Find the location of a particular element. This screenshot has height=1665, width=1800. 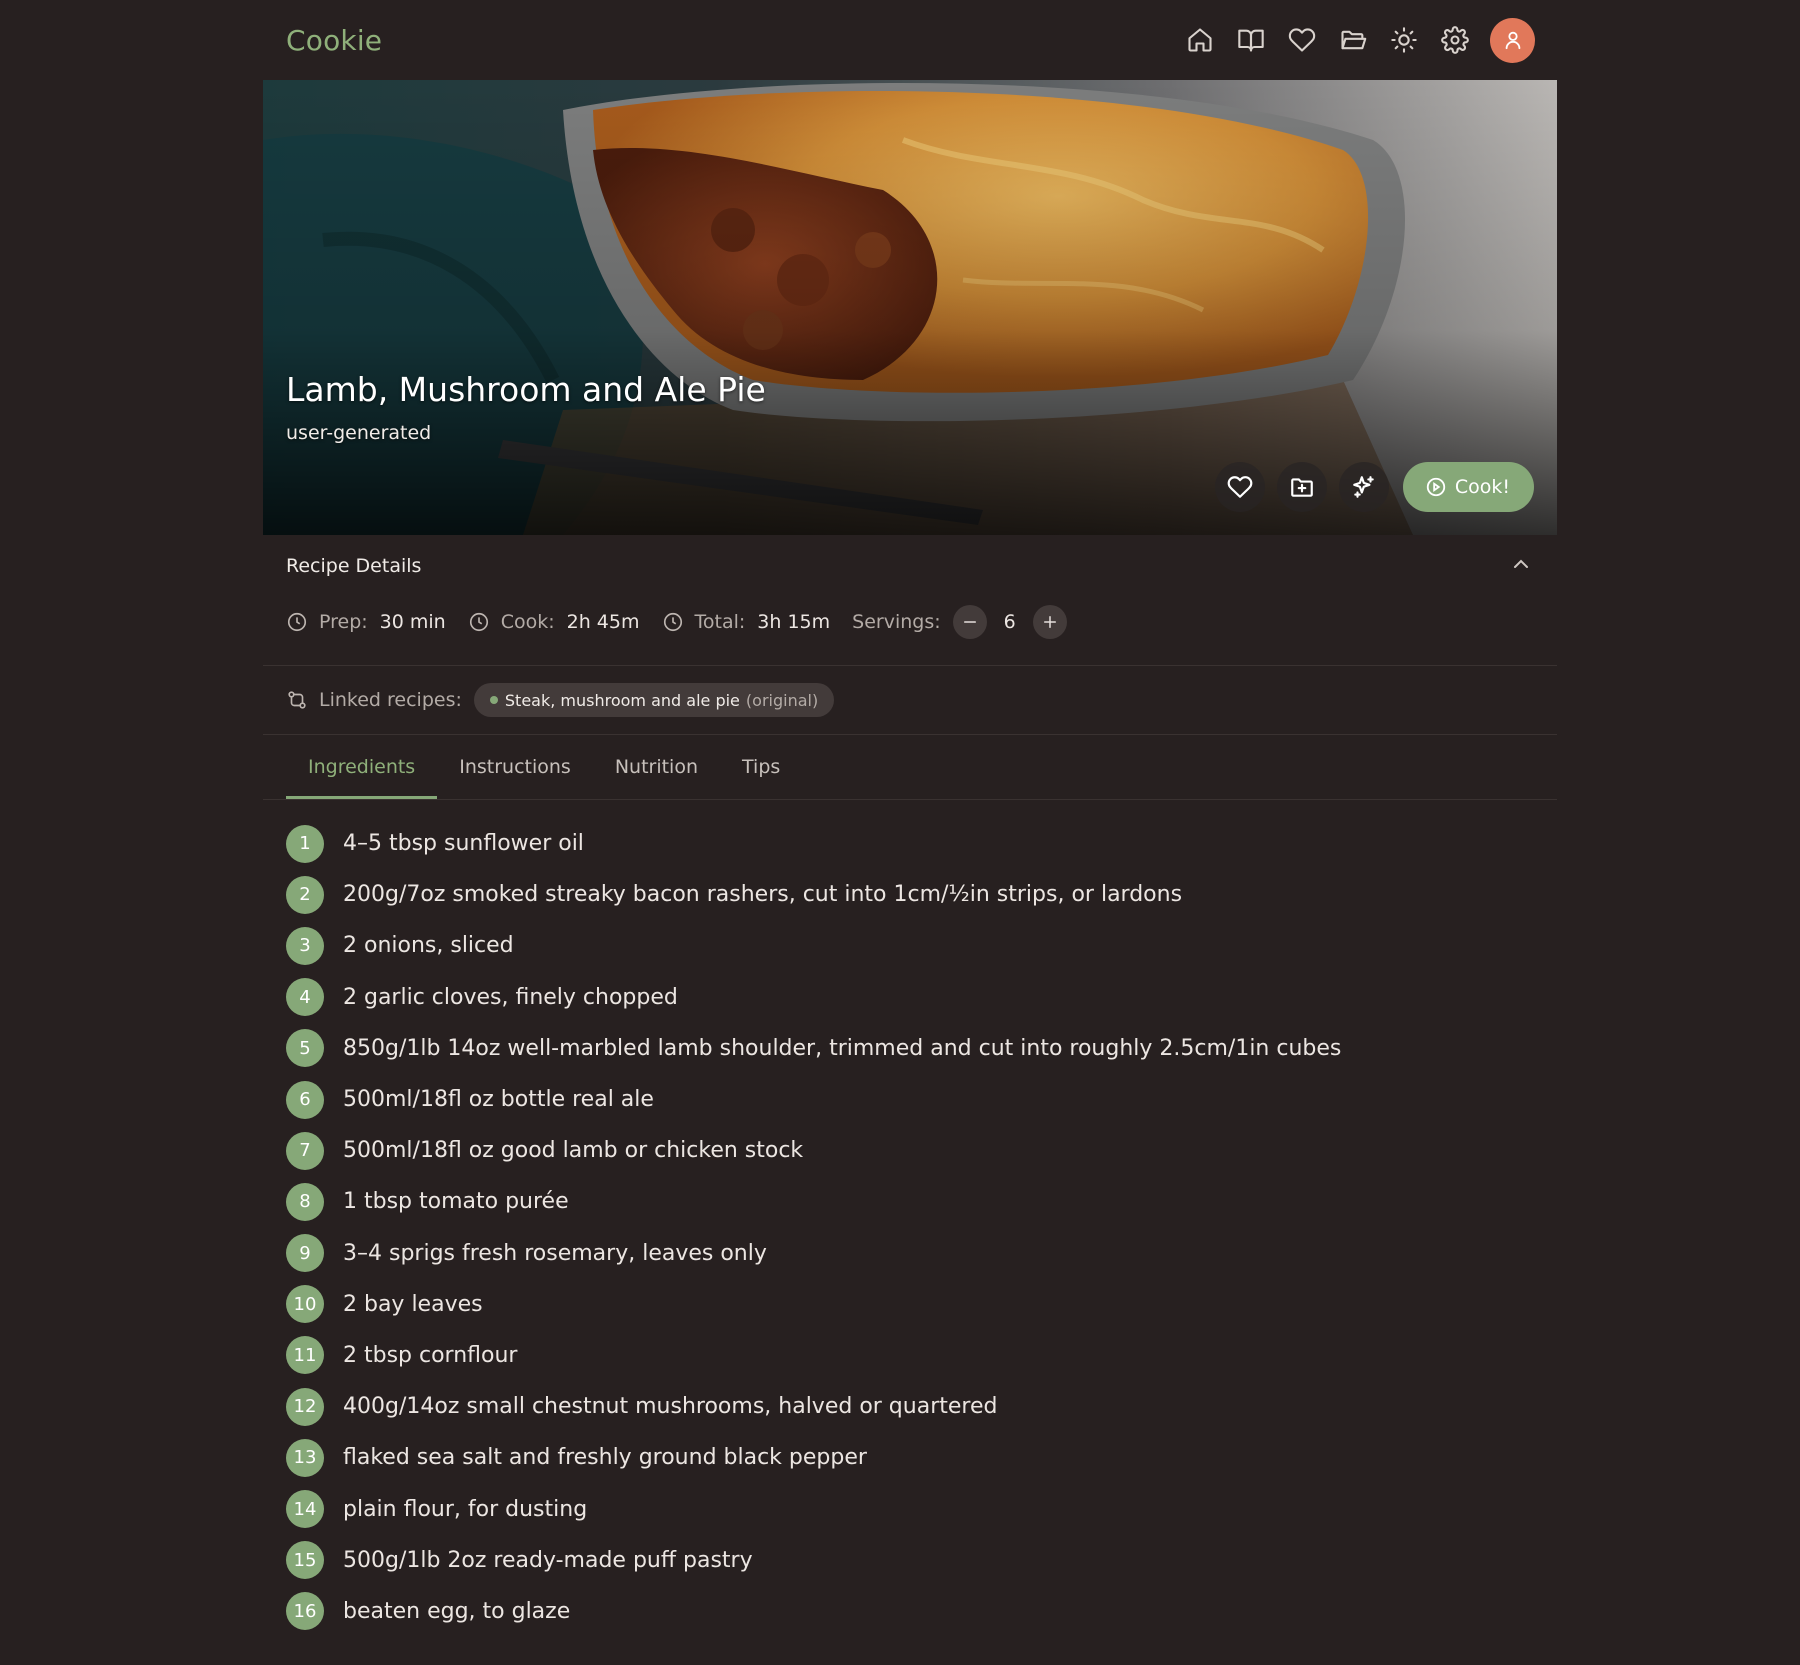

prep-time: Prep: 30 min is located at coordinates (366, 622).